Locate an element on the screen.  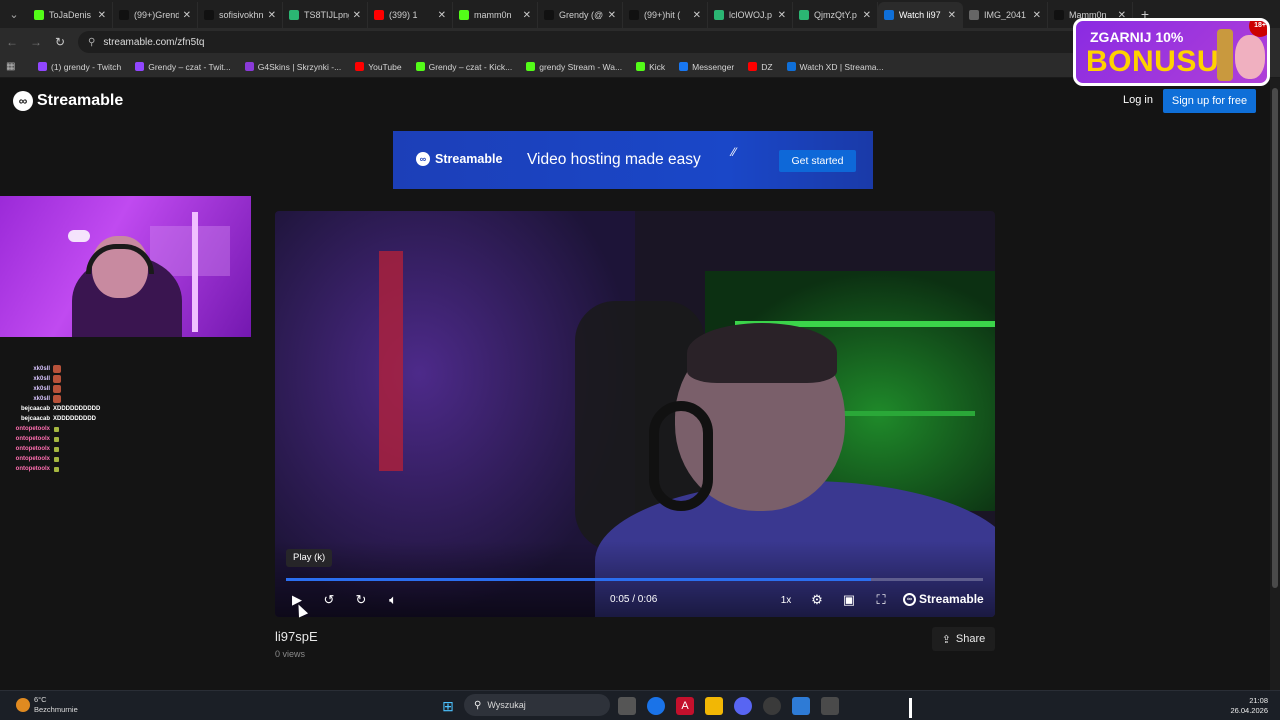
notepad-icon is located at coordinates (801, 706).